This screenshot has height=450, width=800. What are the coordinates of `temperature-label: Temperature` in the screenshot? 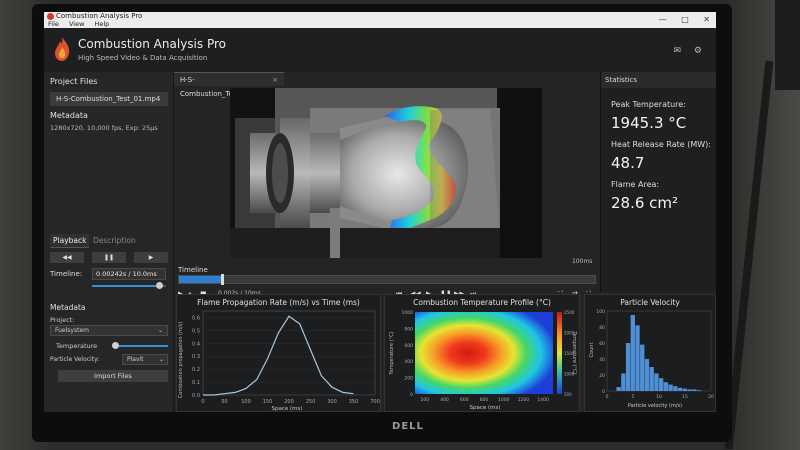 It's located at (77, 346).